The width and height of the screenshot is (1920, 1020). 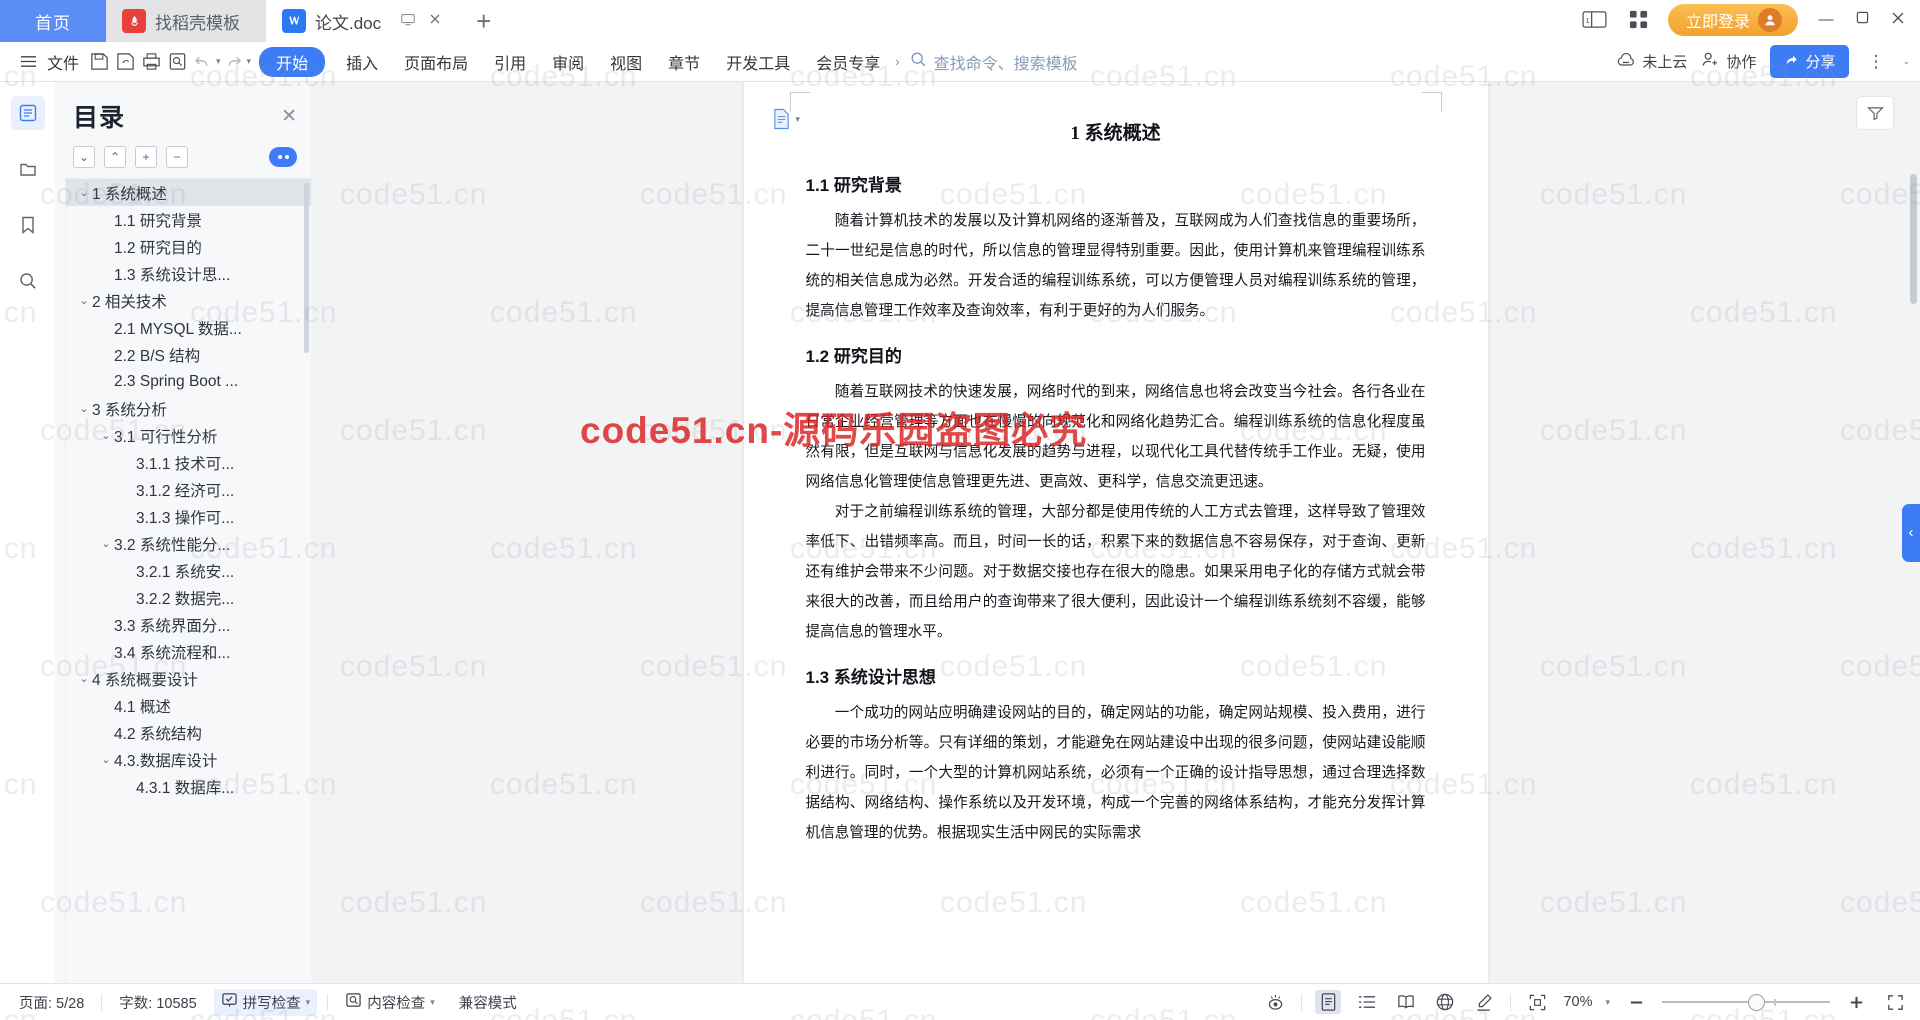 What do you see at coordinates (1856, 1002) in the screenshot?
I see `zoom-in-button` at bounding box center [1856, 1002].